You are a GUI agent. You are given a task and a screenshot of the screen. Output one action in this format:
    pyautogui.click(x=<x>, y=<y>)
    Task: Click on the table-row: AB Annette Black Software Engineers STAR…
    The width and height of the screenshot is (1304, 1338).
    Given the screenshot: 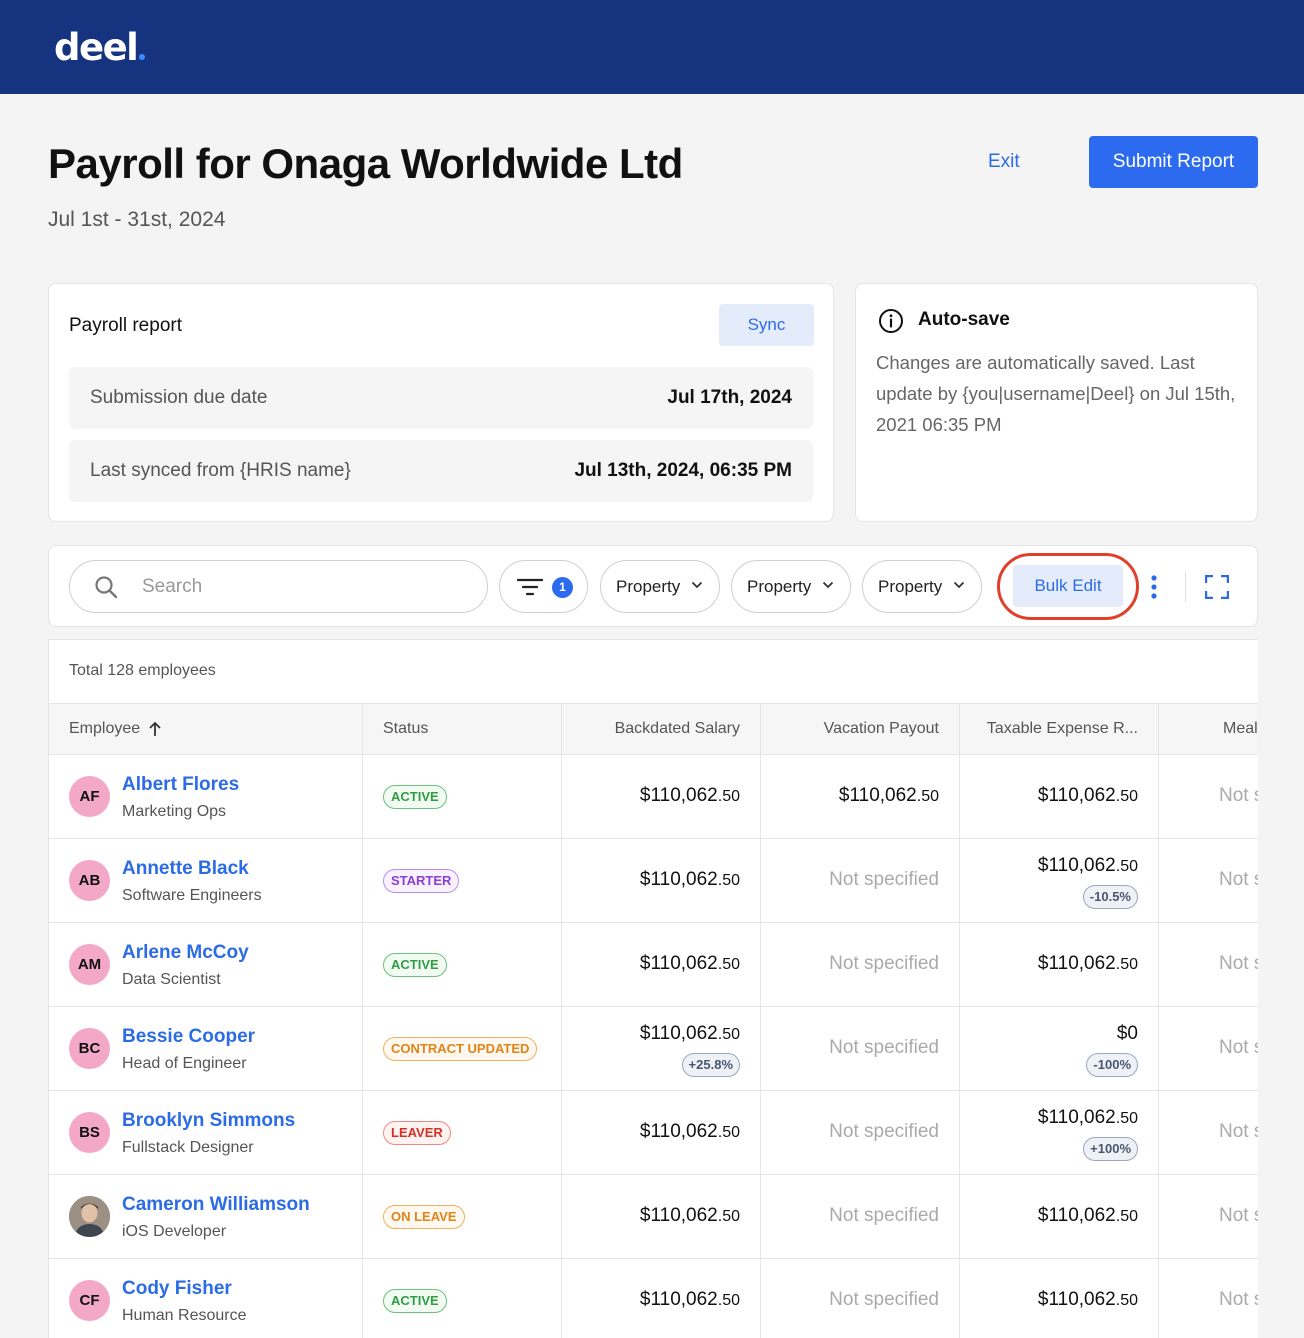 What is the action you would take?
    pyautogui.click(x=653, y=881)
    